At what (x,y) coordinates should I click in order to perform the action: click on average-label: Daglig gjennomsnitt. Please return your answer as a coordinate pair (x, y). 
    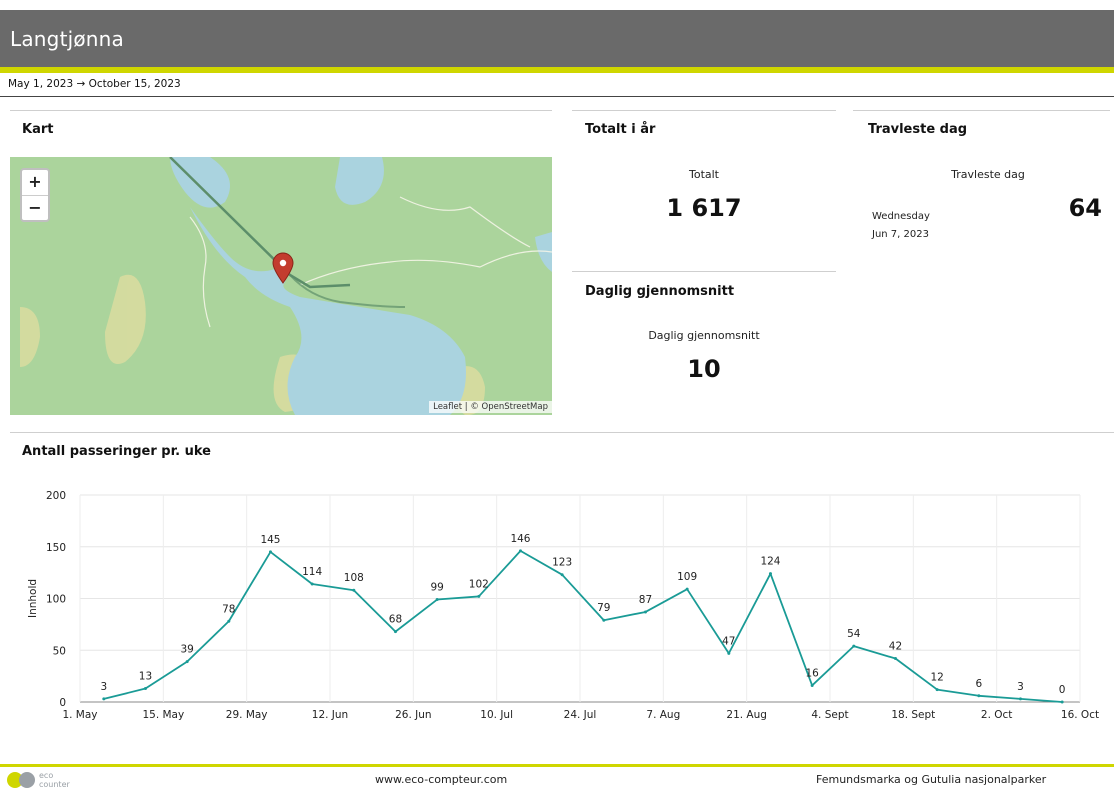
    Looking at the image, I should click on (704, 335).